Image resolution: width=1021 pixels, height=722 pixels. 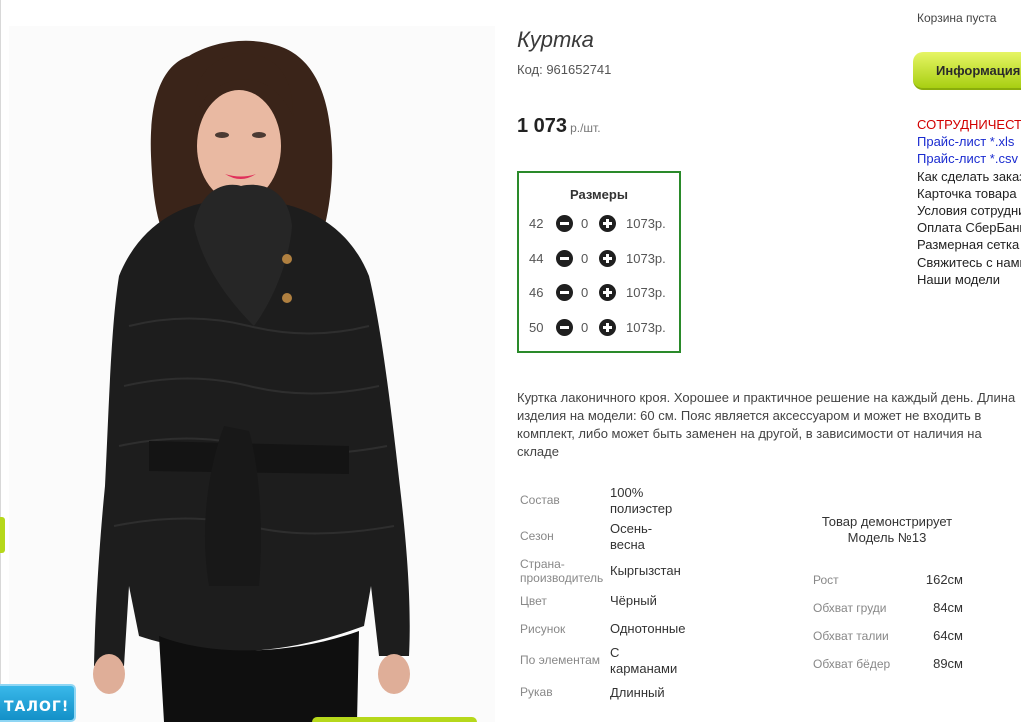 I want to click on size-number: 42, so click(x=536, y=223).